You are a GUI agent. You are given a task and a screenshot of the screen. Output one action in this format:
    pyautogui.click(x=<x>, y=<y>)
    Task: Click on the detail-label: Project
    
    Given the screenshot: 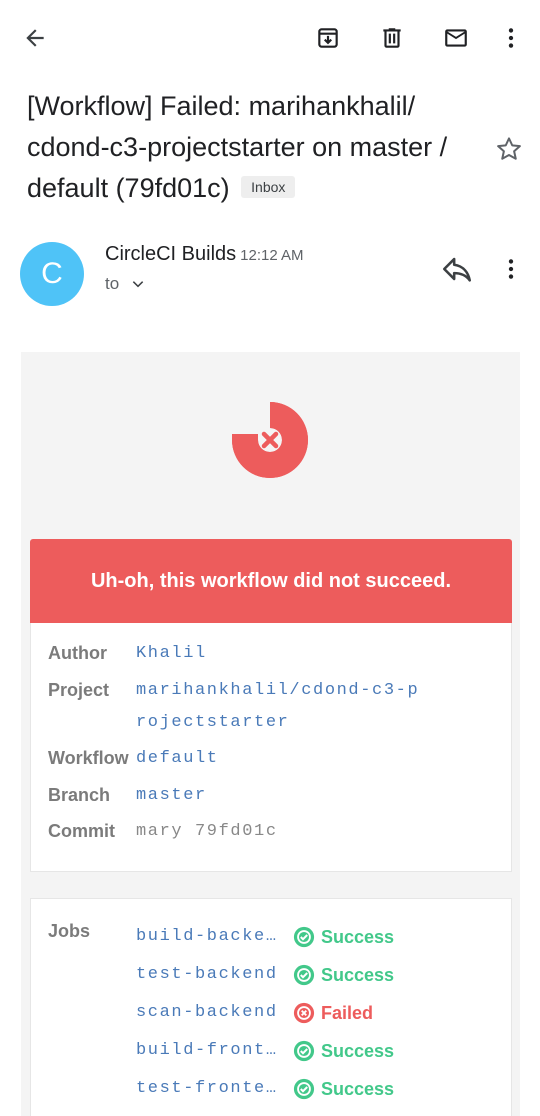 What is the action you would take?
    pyautogui.click(x=79, y=690)
    